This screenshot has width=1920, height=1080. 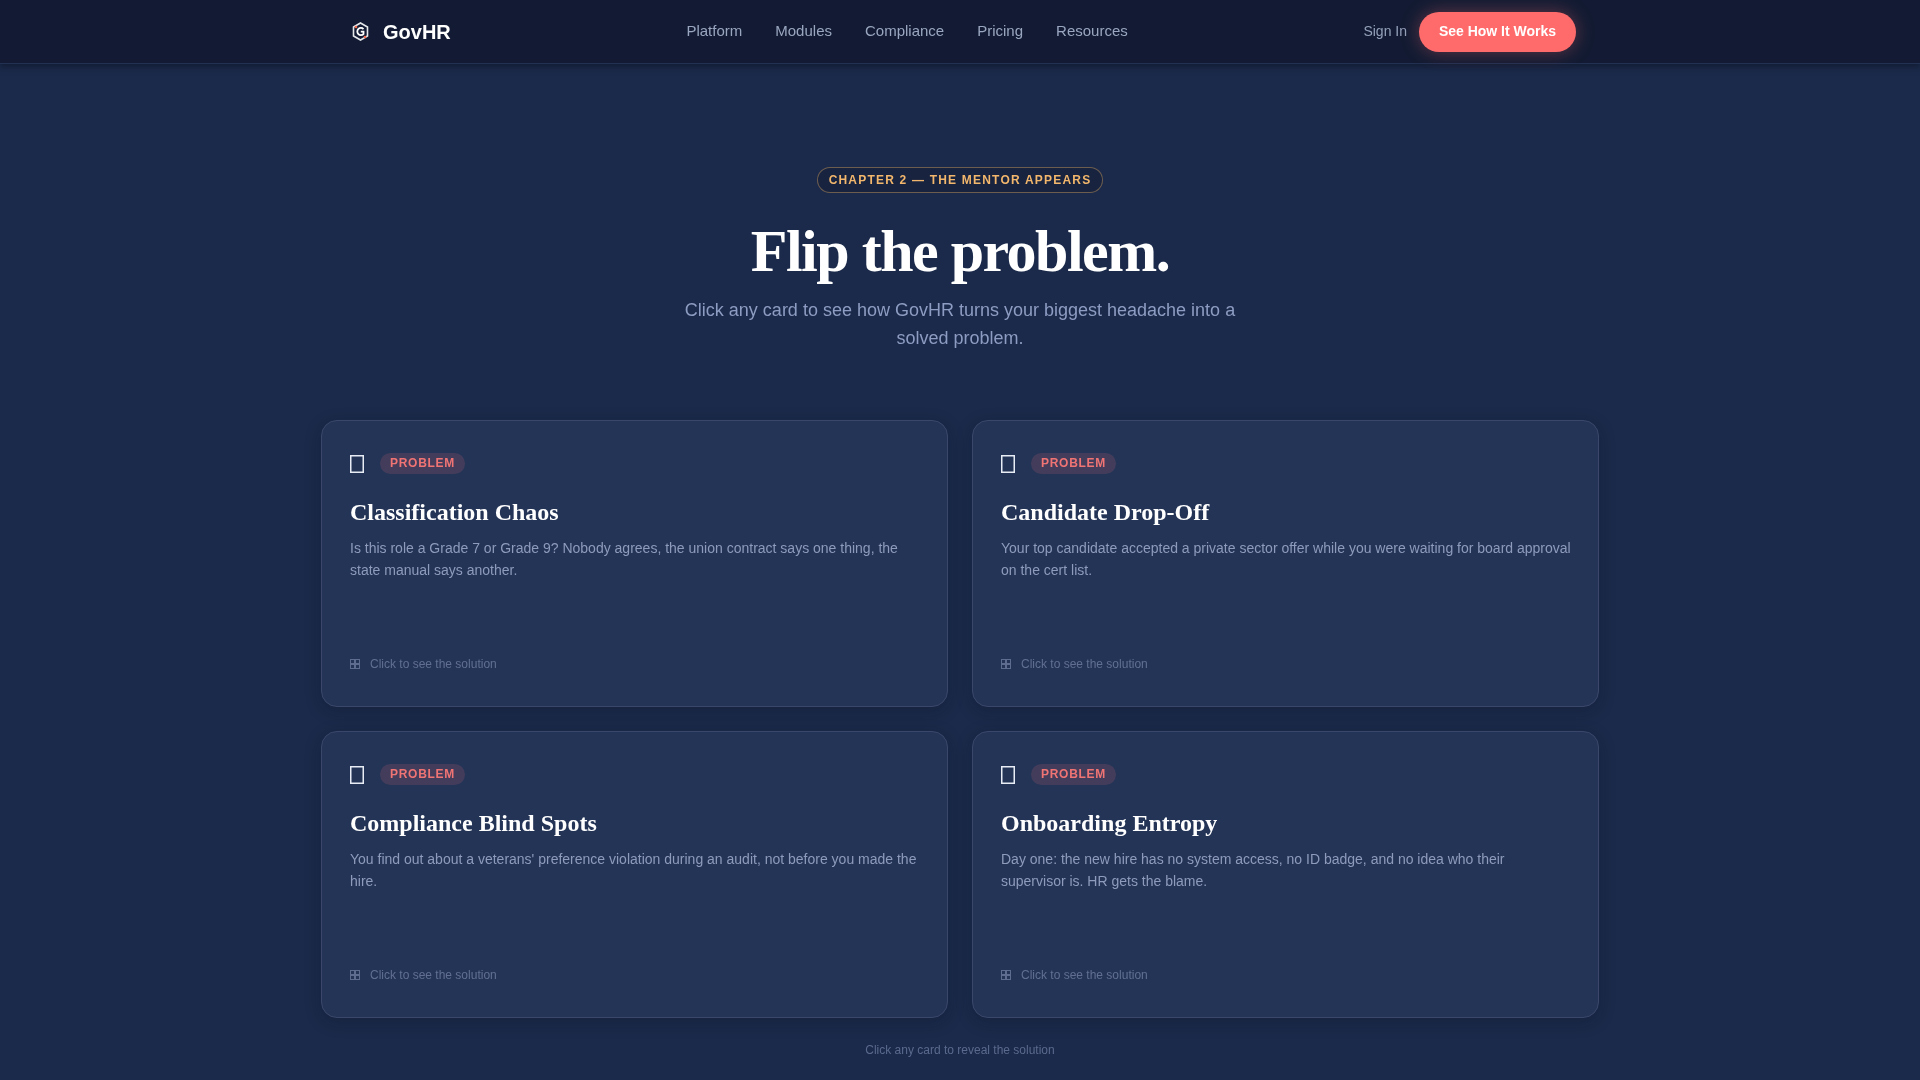 I want to click on nav-link: Pricing, so click(x=1000, y=31).